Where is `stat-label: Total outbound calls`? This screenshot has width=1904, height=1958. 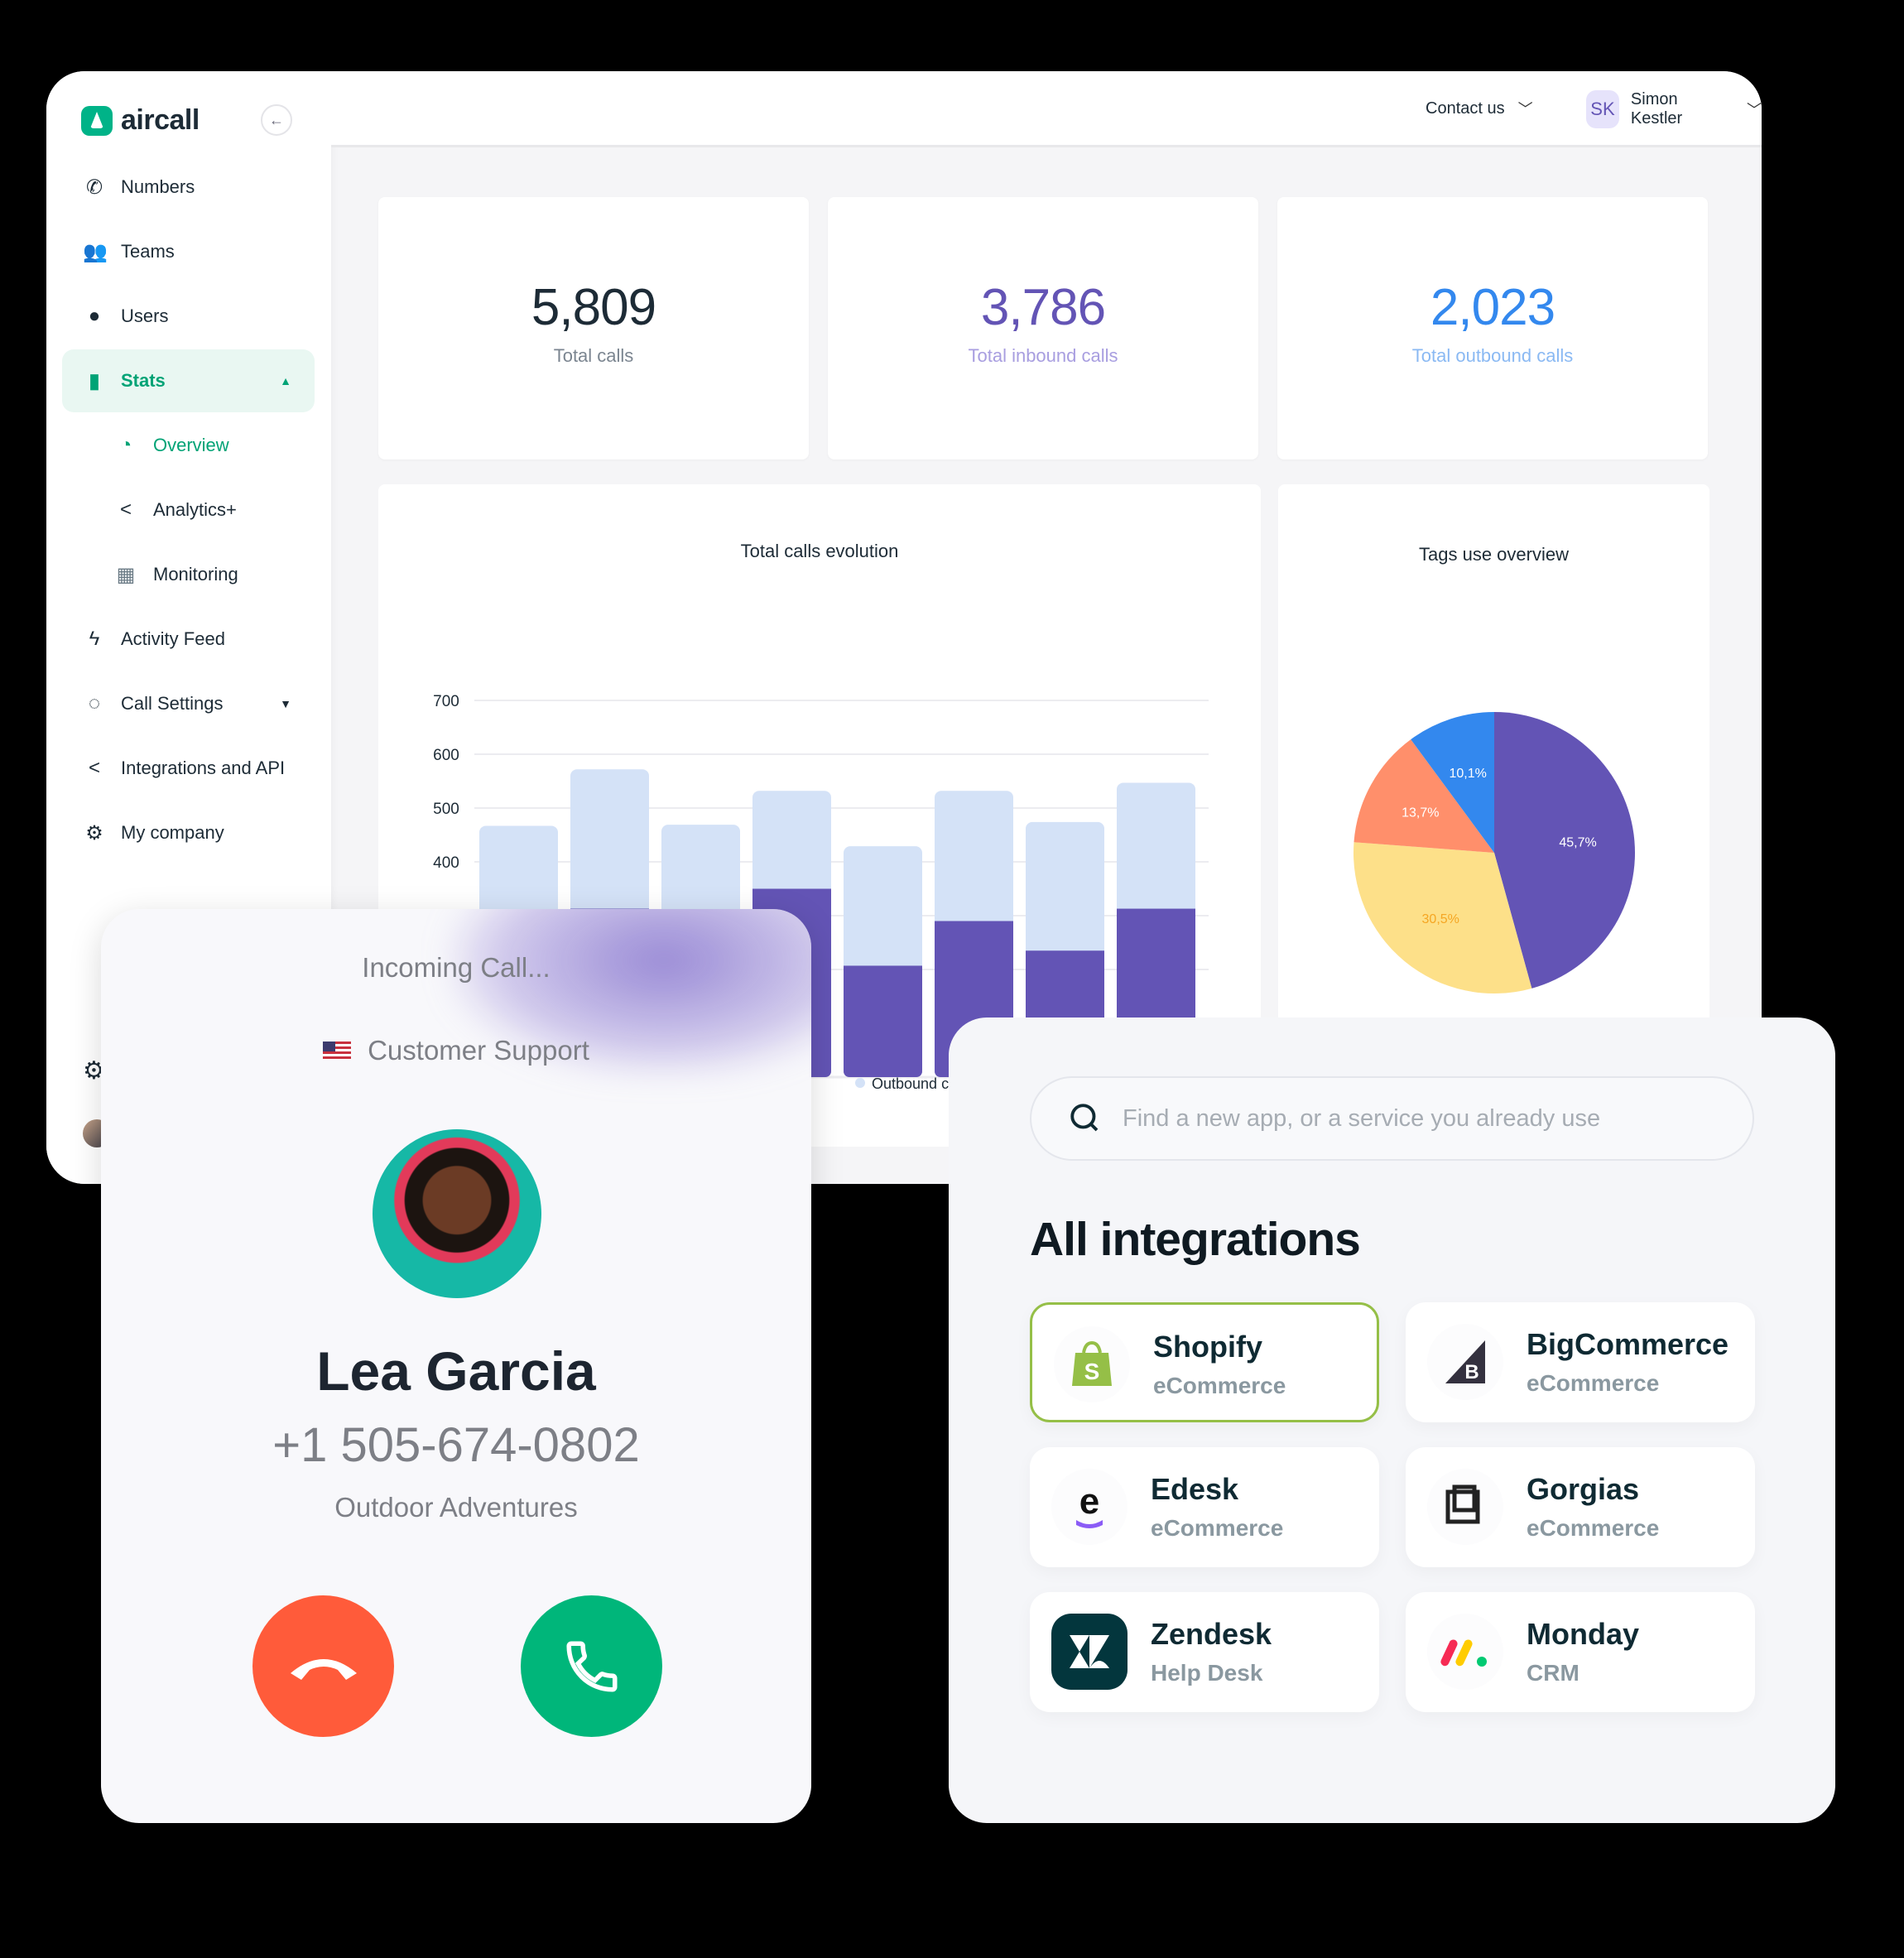 stat-label: Total outbound calls is located at coordinates (1492, 355).